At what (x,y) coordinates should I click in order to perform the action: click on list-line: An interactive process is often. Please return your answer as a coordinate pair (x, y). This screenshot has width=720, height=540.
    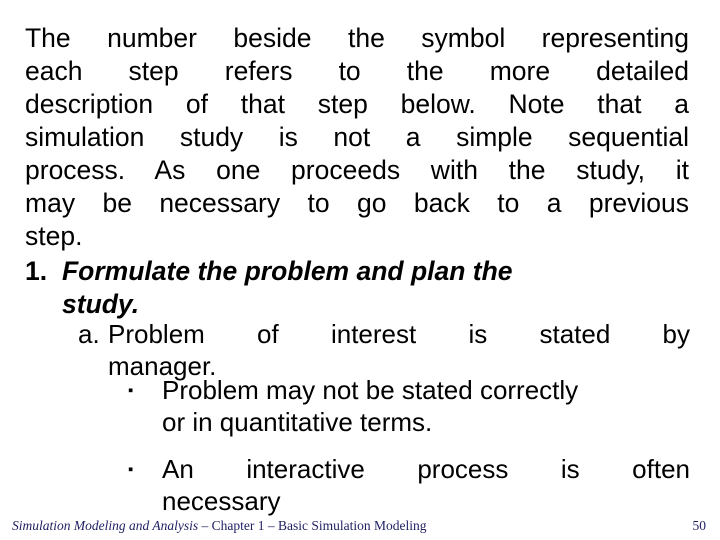
    Looking at the image, I should click on (426, 469).